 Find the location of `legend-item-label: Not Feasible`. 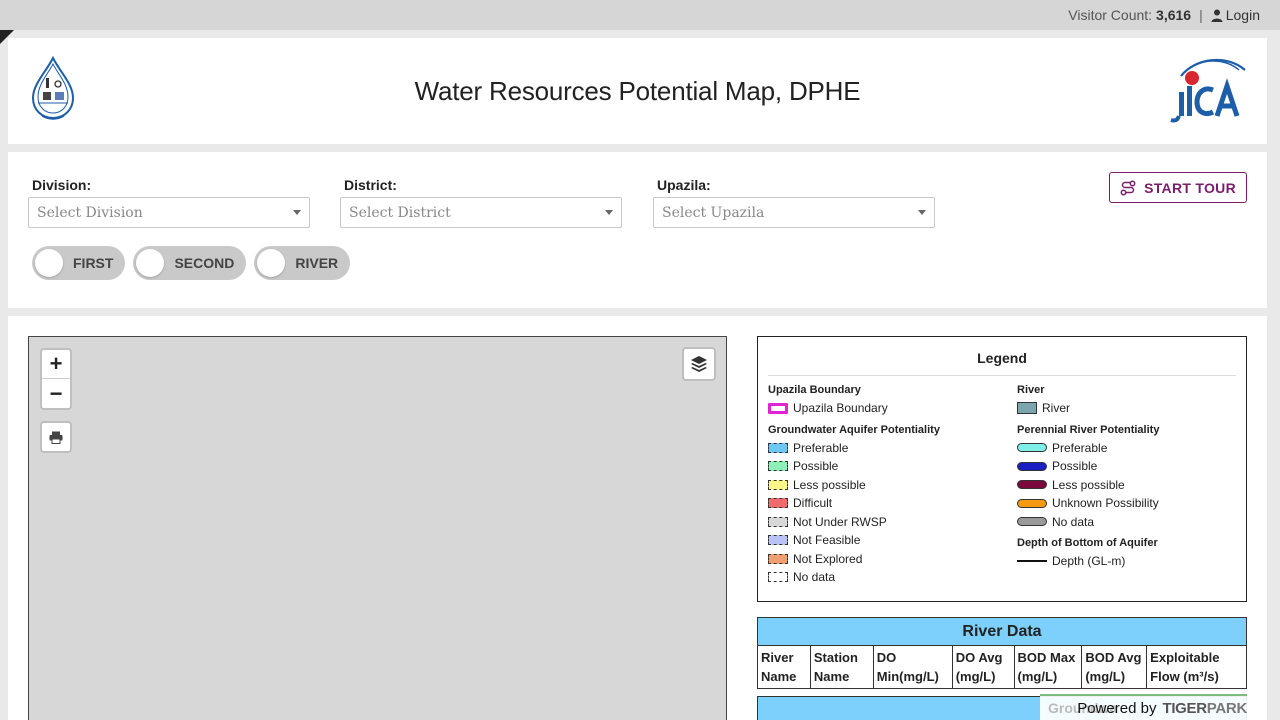

legend-item-label: Not Feasible is located at coordinates (827, 540).